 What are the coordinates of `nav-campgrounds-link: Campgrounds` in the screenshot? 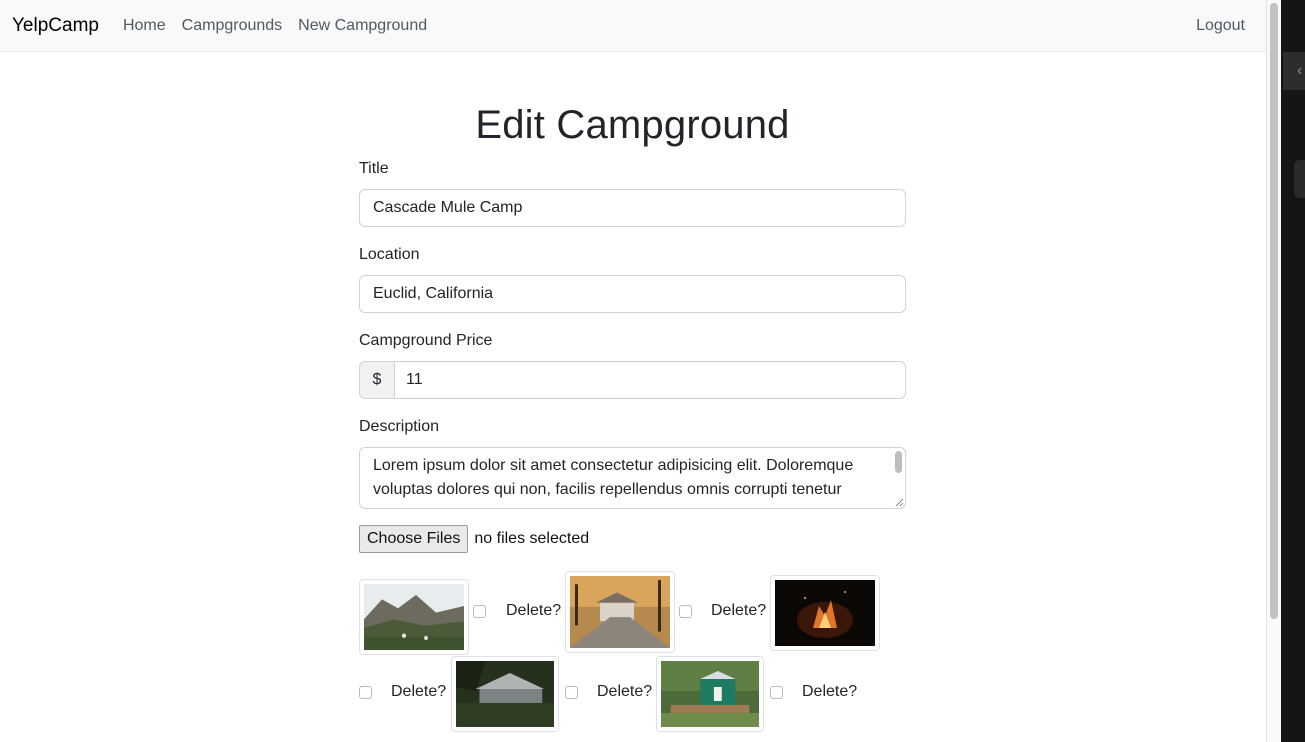 It's located at (232, 26).